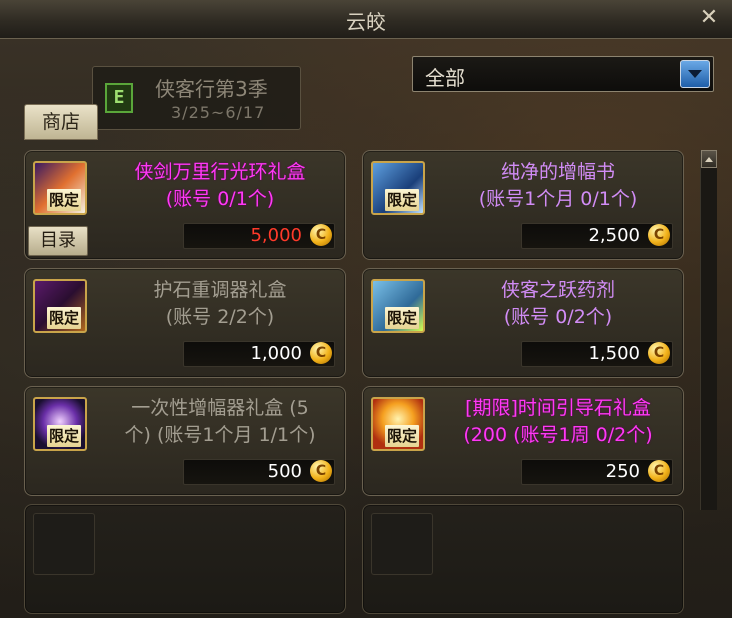 The image size is (732, 618). I want to click on close-icon: ✕, so click(709, 18).